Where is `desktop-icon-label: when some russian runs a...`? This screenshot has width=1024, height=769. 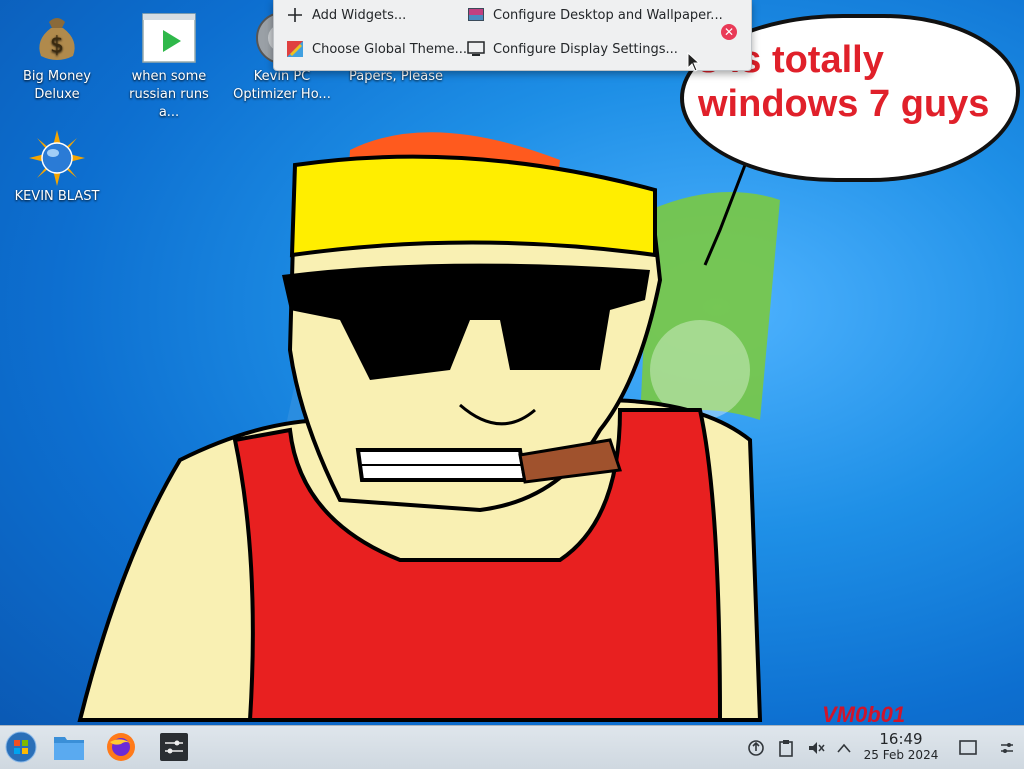 desktop-icon-label: when some russian runs a... is located at coordinates (169, 94).